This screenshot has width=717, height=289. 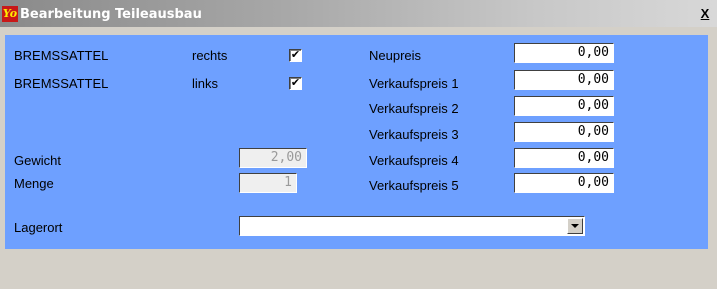 What do you see at coordinates (10, 14) in the screenshot?
I see `app-logo-icon: Yo` at bounding box center [10, 14].